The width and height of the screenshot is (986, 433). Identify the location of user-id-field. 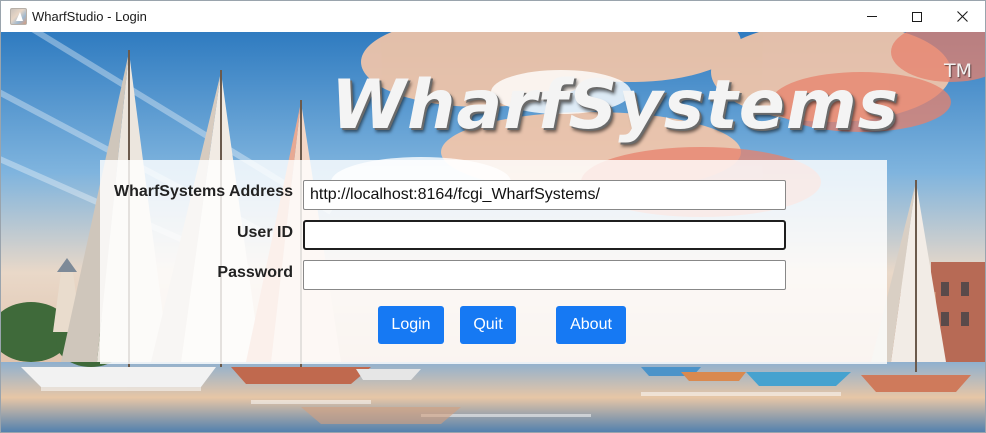
(544, 235).